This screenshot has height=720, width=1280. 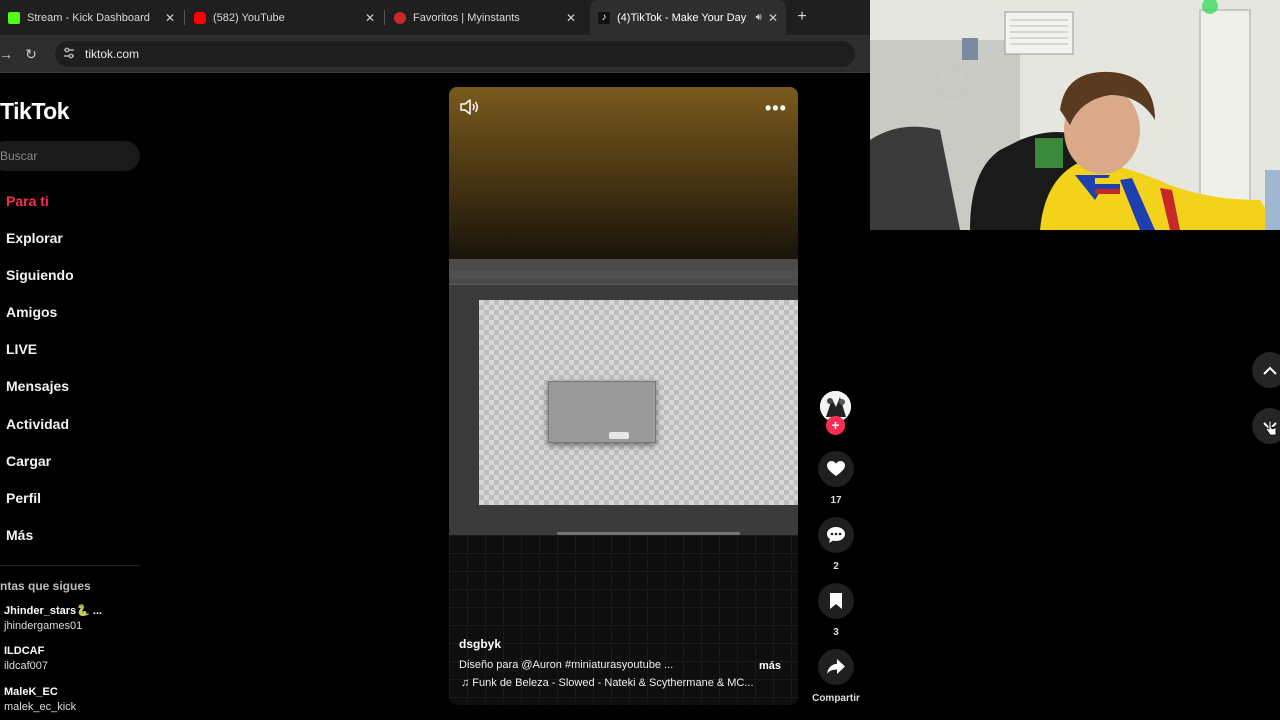 I want to click on account-handle: malek_ec_kick, so click(x=40, y=707).